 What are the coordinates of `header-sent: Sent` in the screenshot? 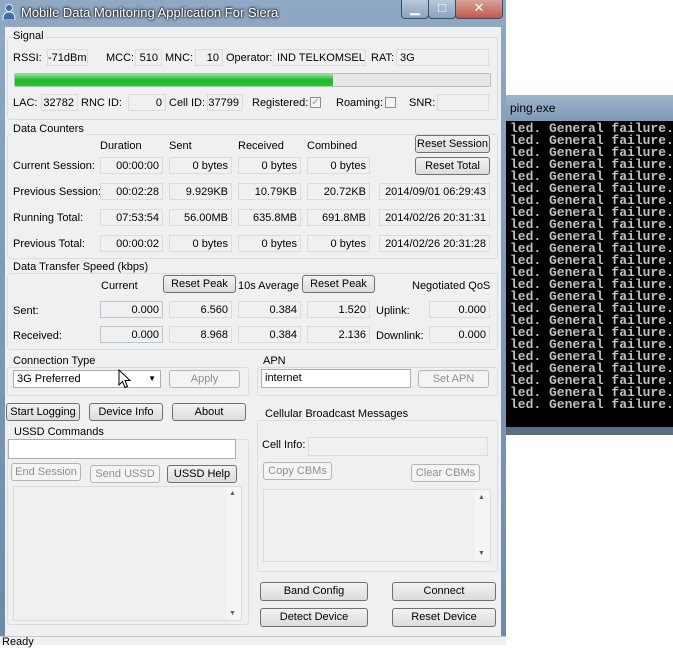 It's located at (180, 146).